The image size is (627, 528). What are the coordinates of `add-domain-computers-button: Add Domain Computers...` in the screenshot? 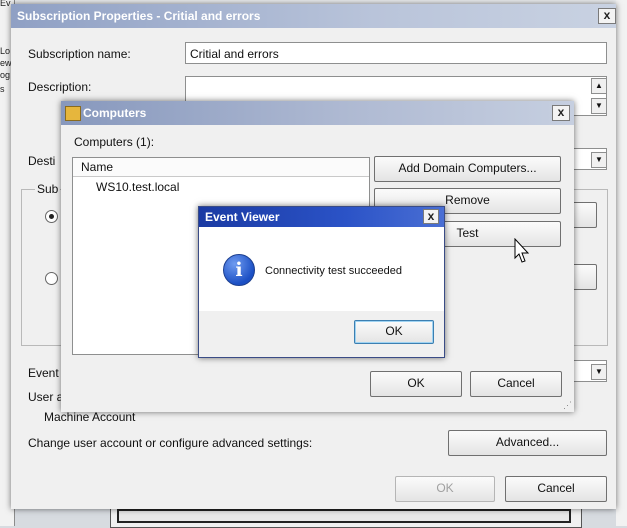 It's located at (467, 169).